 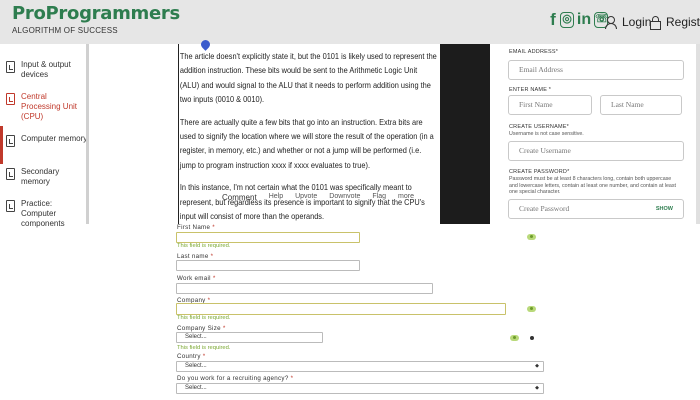 What do you see at coordinates (379, 197) in the screenshot?
I see `flag-button: Flag` at bounding box center [379, 197].